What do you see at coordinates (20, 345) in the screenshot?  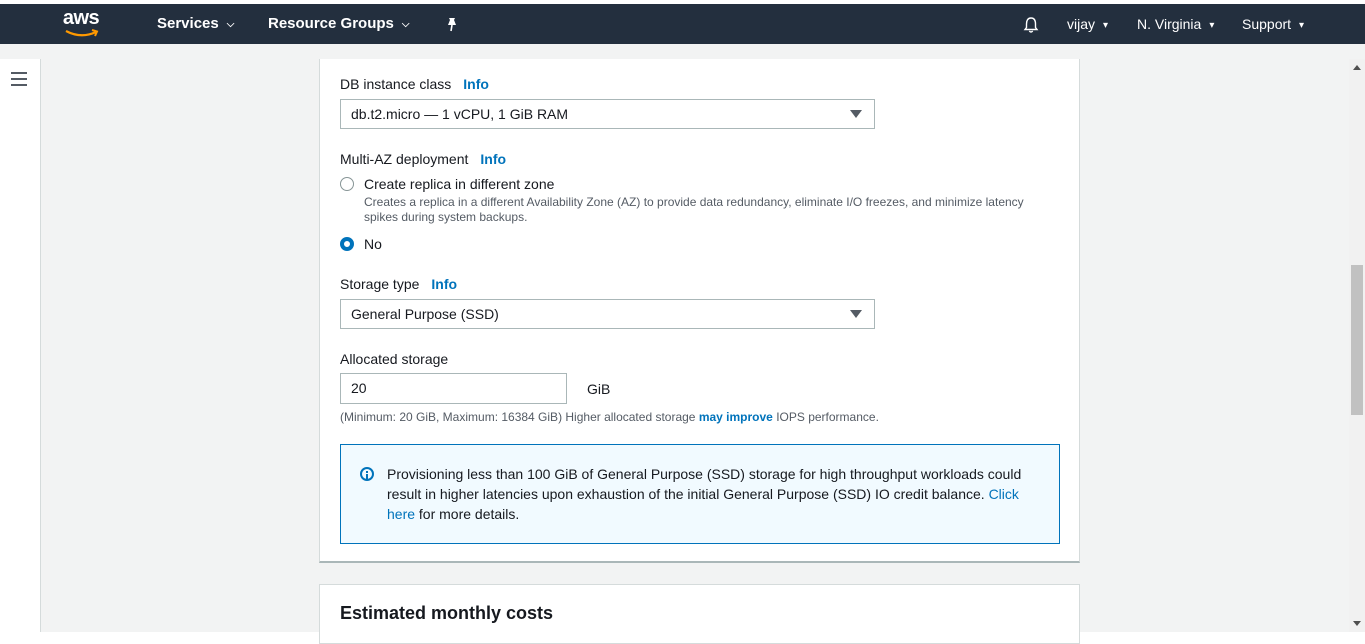 I see `left-navigation-rail` at bounding box center [20, 345].